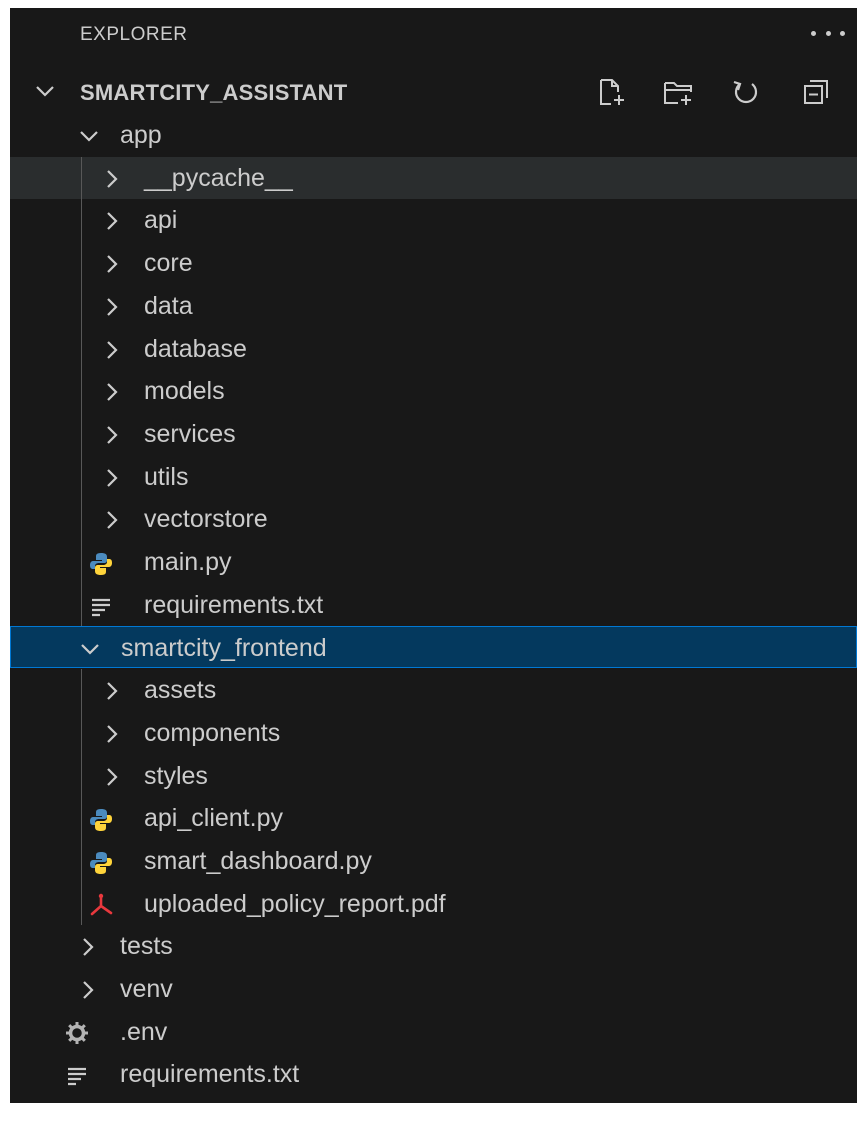  I want to click on tree-item-uploaded-policy-report-pdf: uploaded_policy_report.pdf, so click(433, 904).